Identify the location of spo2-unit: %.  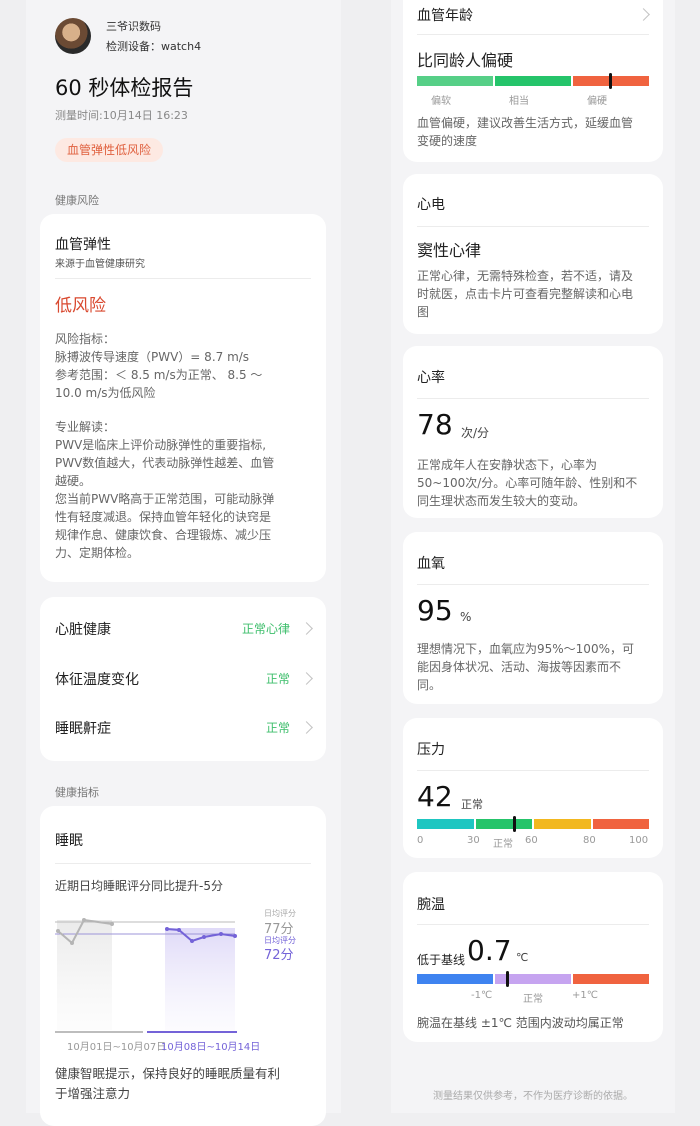
(465, 617).